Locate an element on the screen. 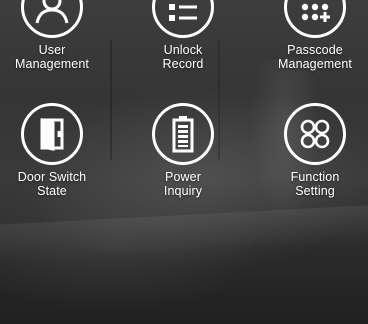 The width and height of the screenshot is (368, 324). menu-item-label-line1: Unlock is located at coordinates (183, 50).